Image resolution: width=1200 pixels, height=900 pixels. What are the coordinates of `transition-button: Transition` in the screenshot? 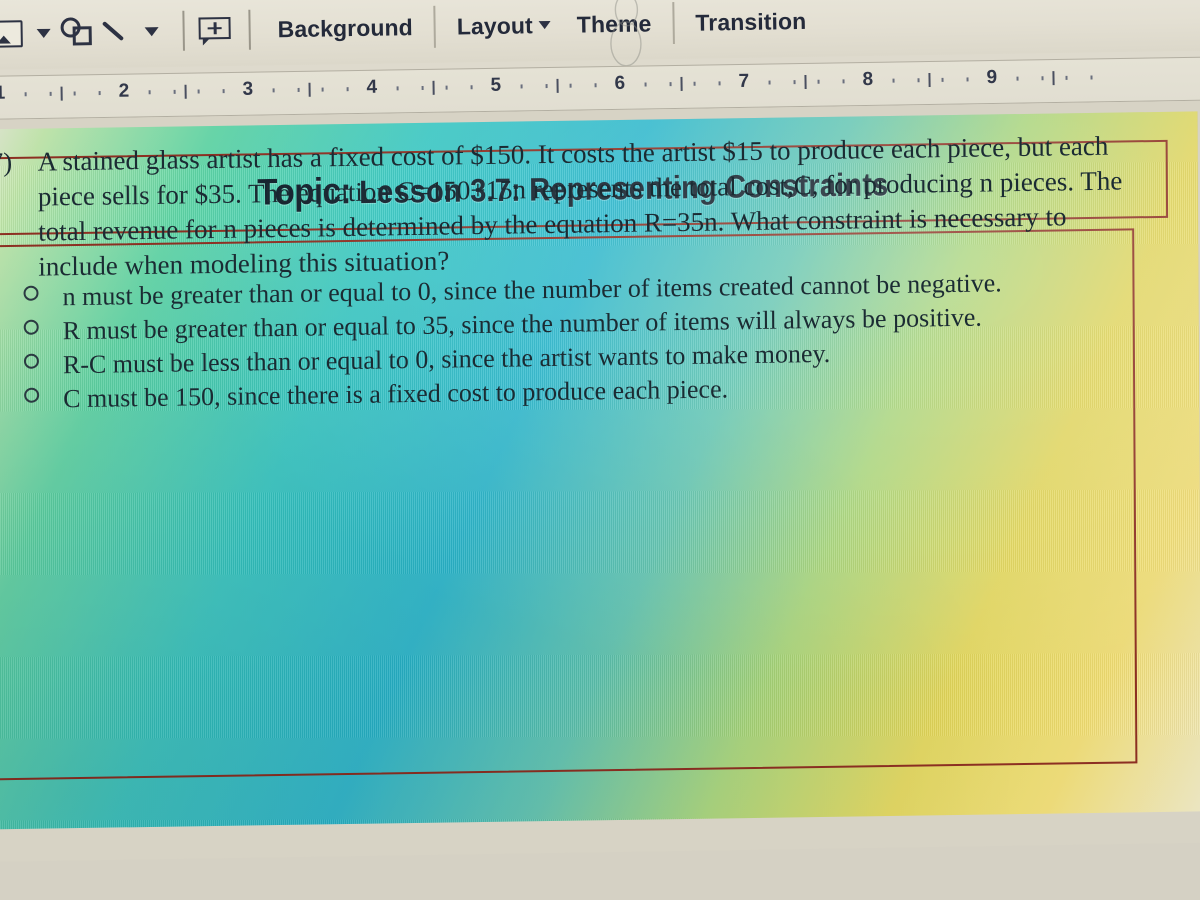 It's located at (750, 21).